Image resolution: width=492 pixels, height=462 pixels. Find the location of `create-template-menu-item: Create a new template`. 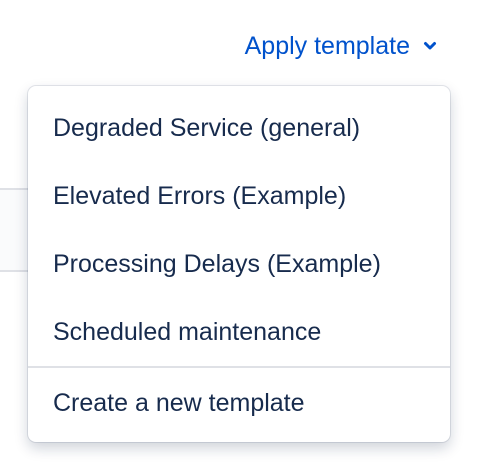

create-template-menu-item: Create a new template is located at coordinates (239, 403).